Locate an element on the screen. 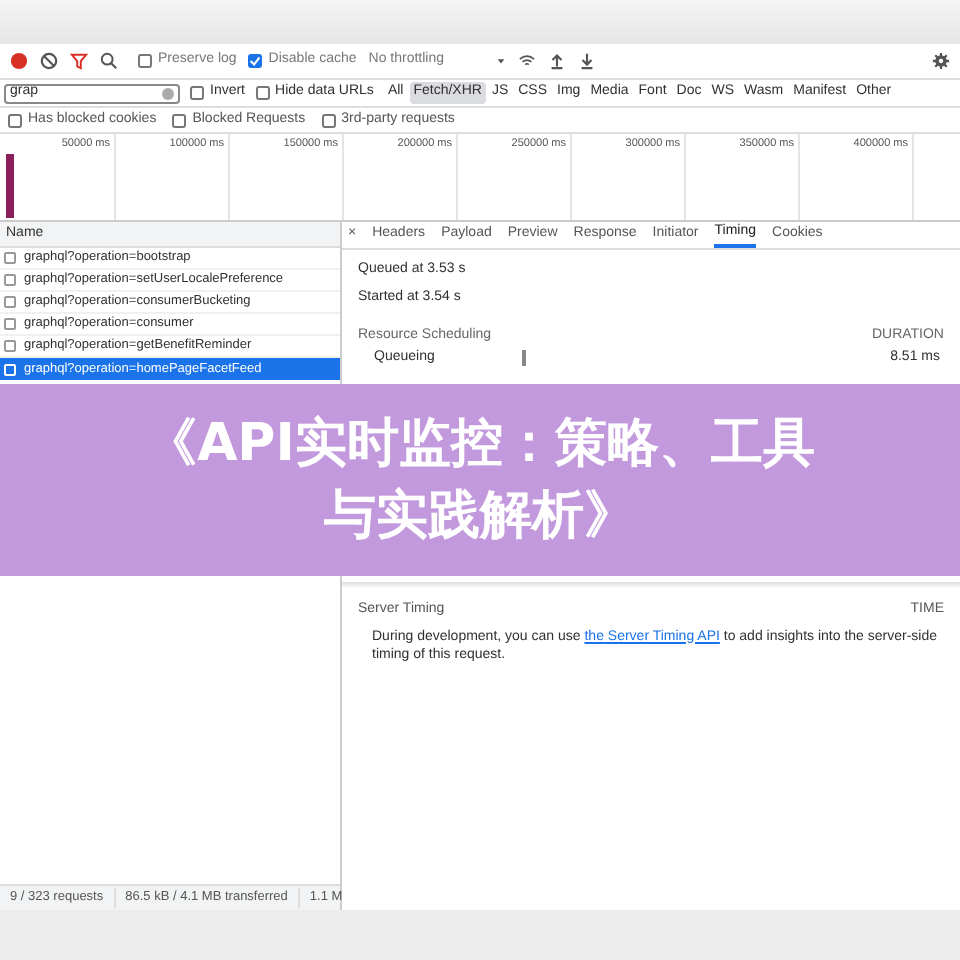 The height and width of the screenshot is (960, 960). upload-icon is located at coordinates (557, 61).